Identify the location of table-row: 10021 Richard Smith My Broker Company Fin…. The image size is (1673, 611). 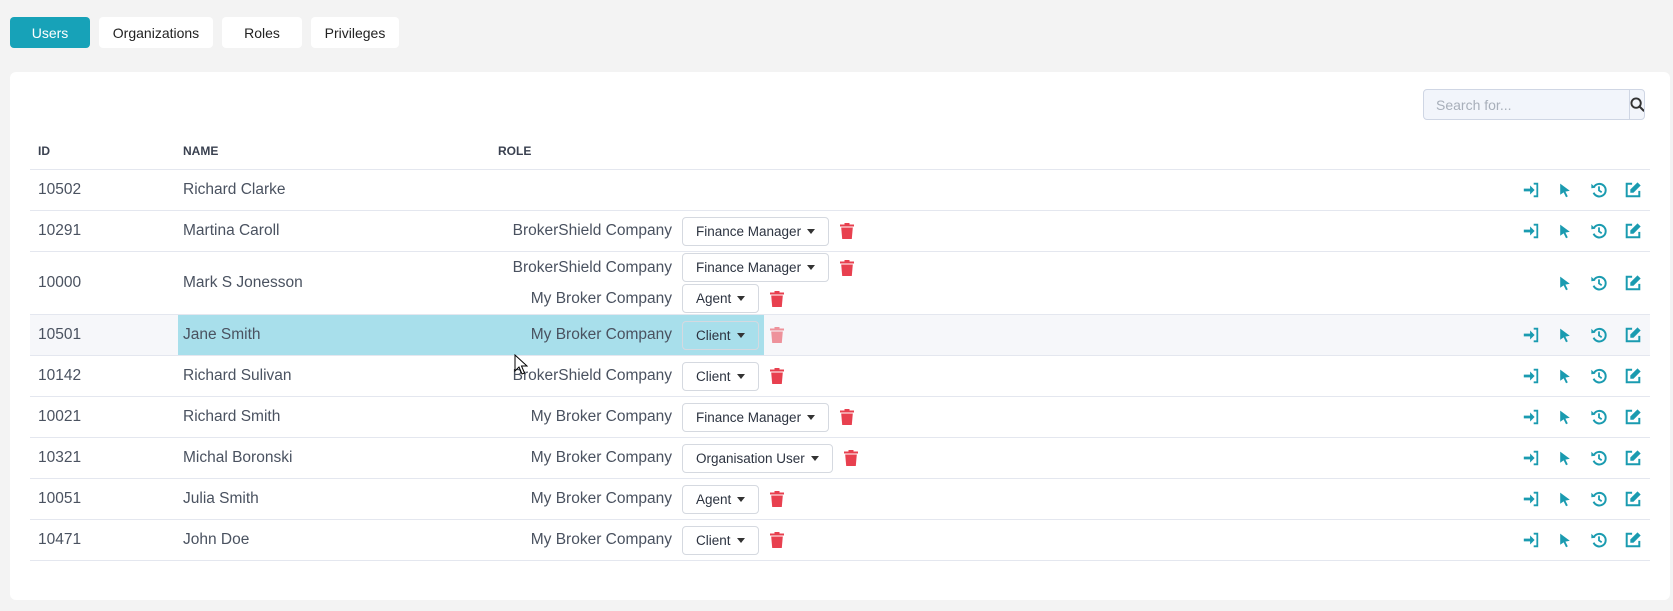
(840, 417).